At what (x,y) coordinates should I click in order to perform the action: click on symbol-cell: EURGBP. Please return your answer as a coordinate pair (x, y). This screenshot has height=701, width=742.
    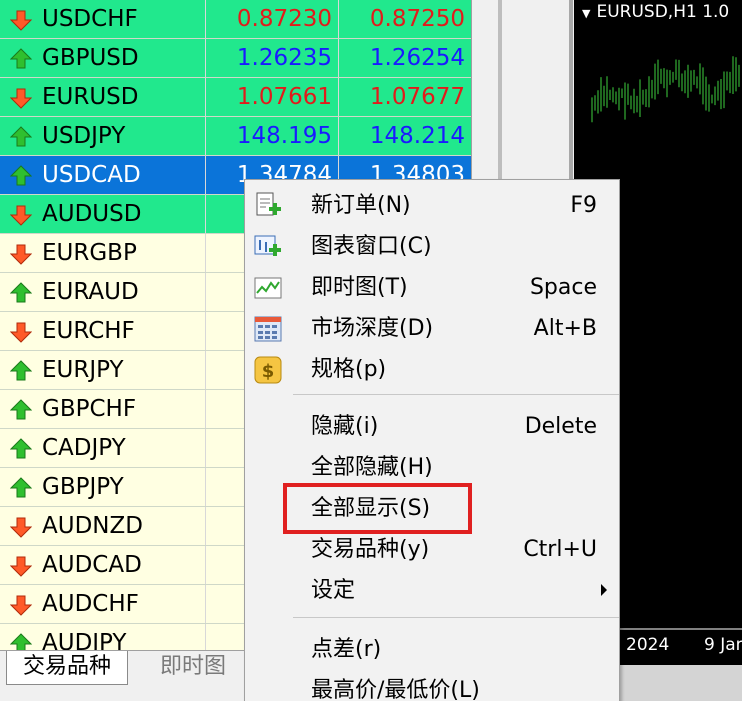
    Looking at the image, I should click on (104, 253).